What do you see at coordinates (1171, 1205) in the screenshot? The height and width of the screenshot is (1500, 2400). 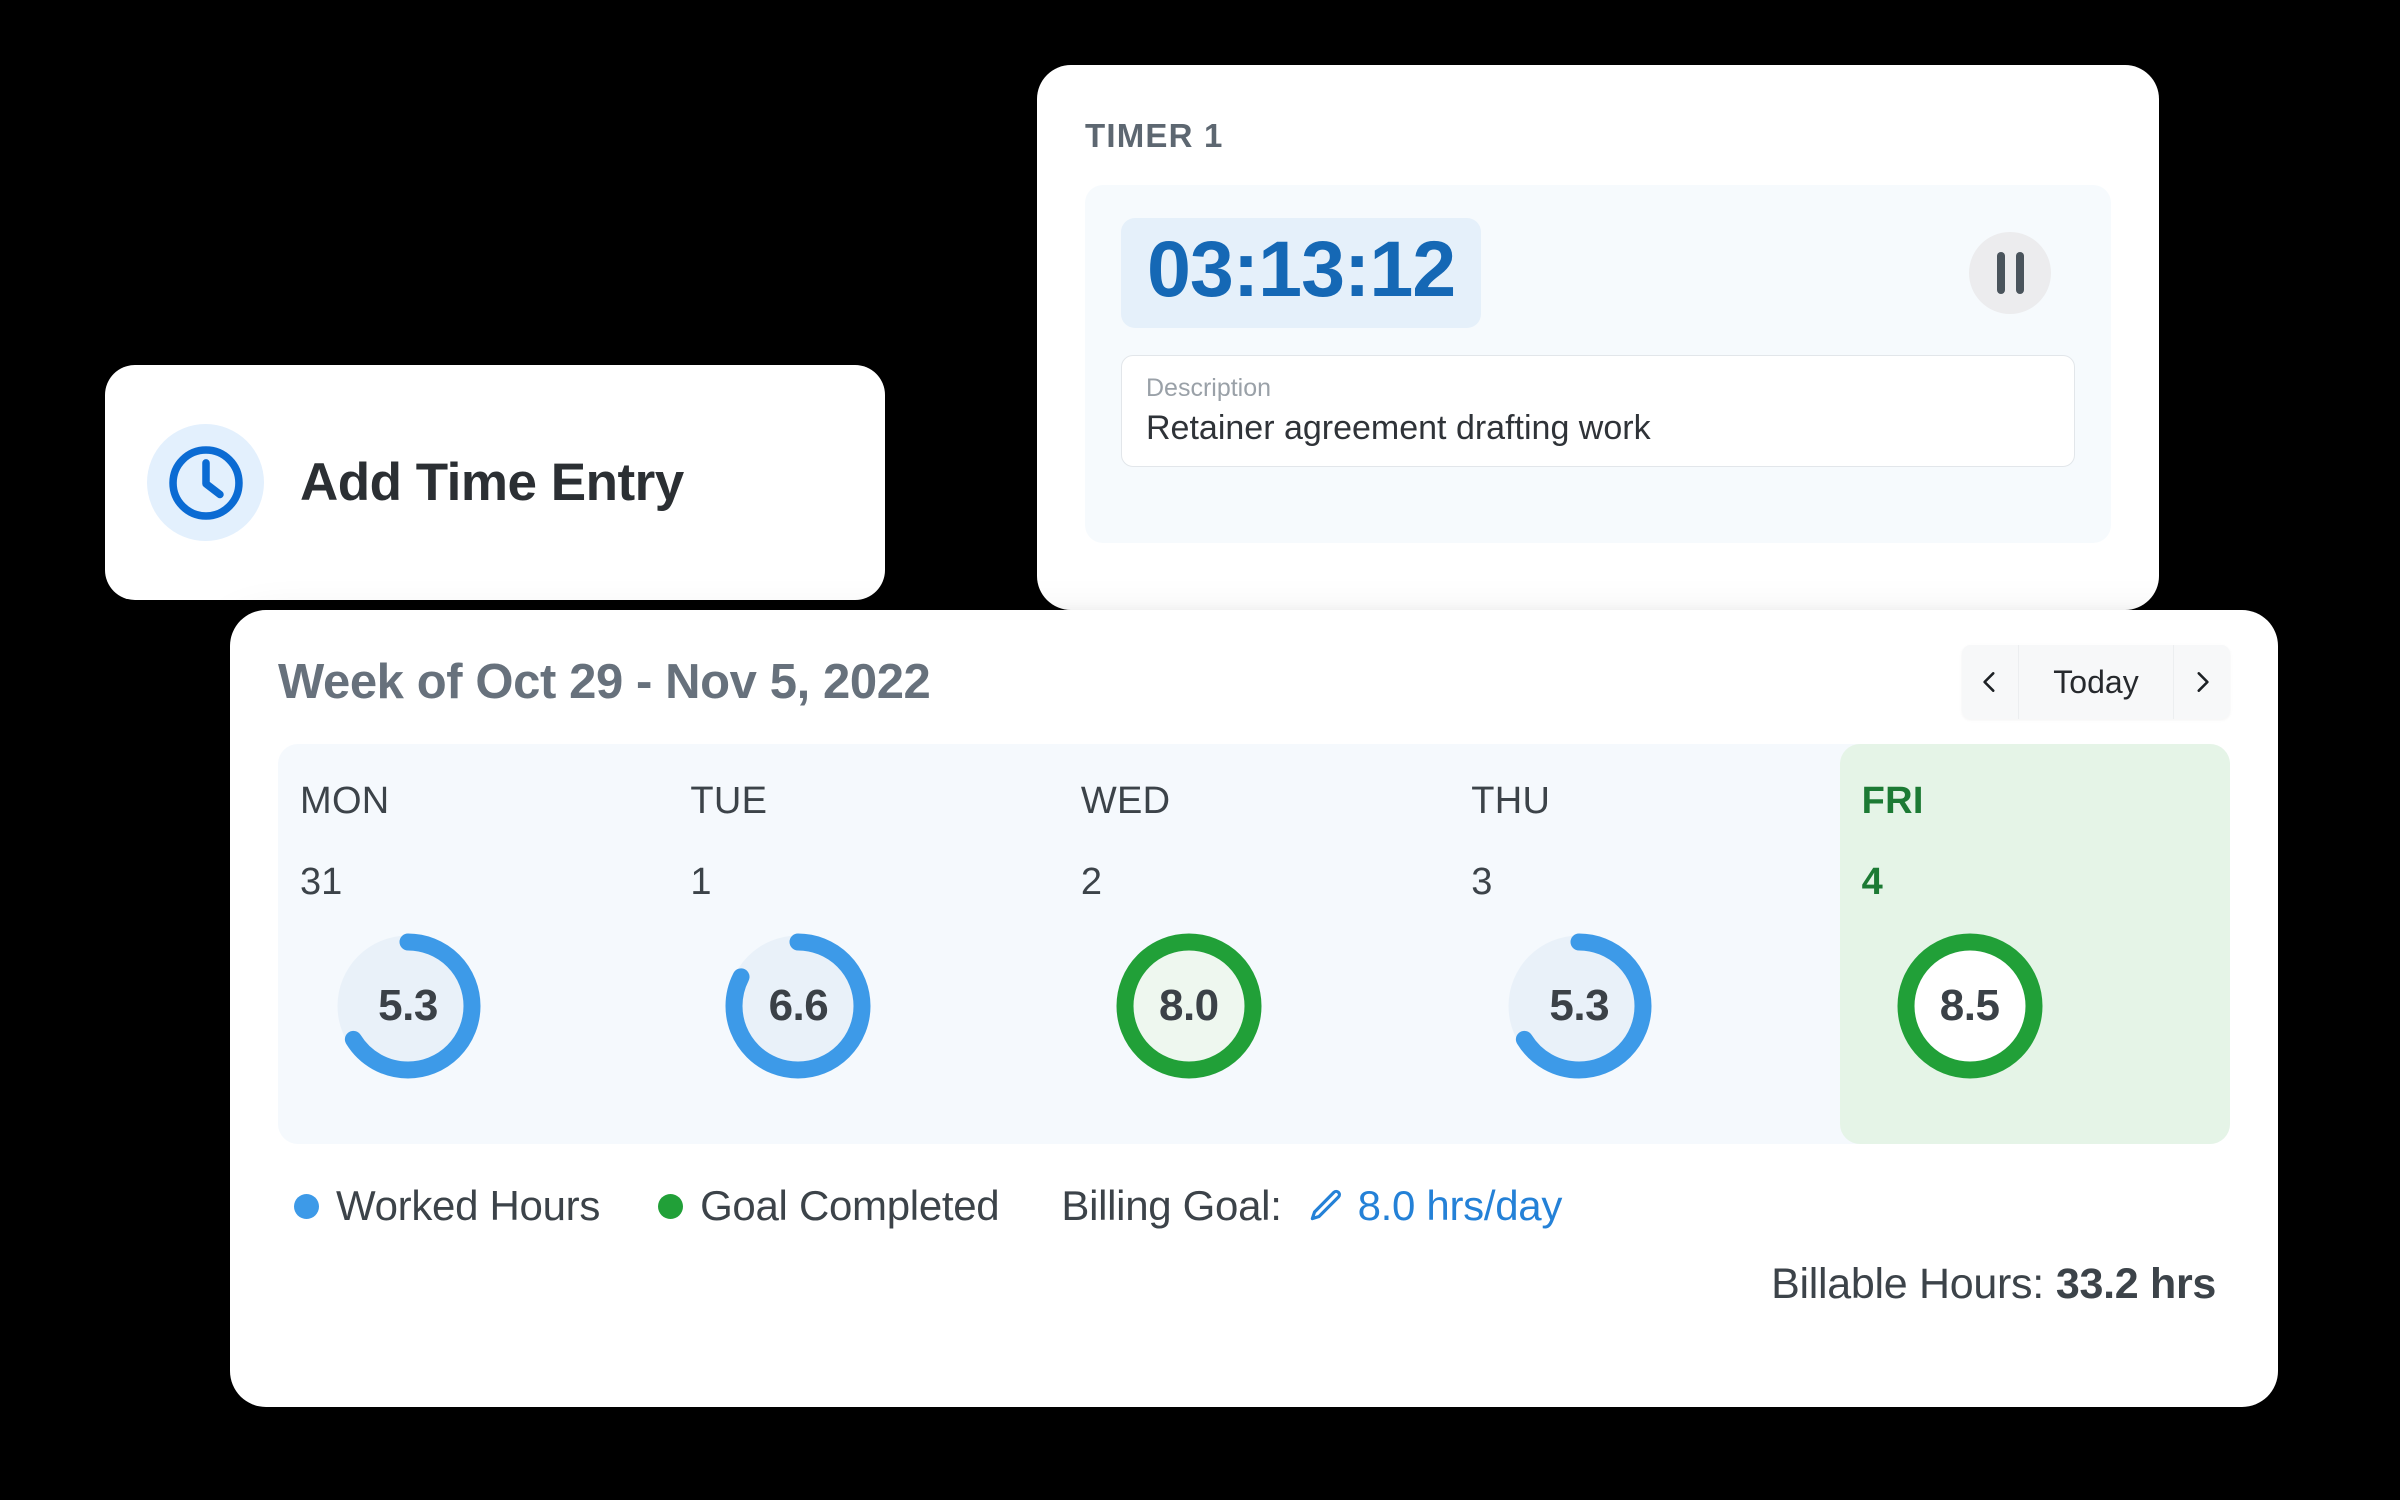 I see `billing-goal-label: Billing Goal:` at bounding box center [1171, 1205].